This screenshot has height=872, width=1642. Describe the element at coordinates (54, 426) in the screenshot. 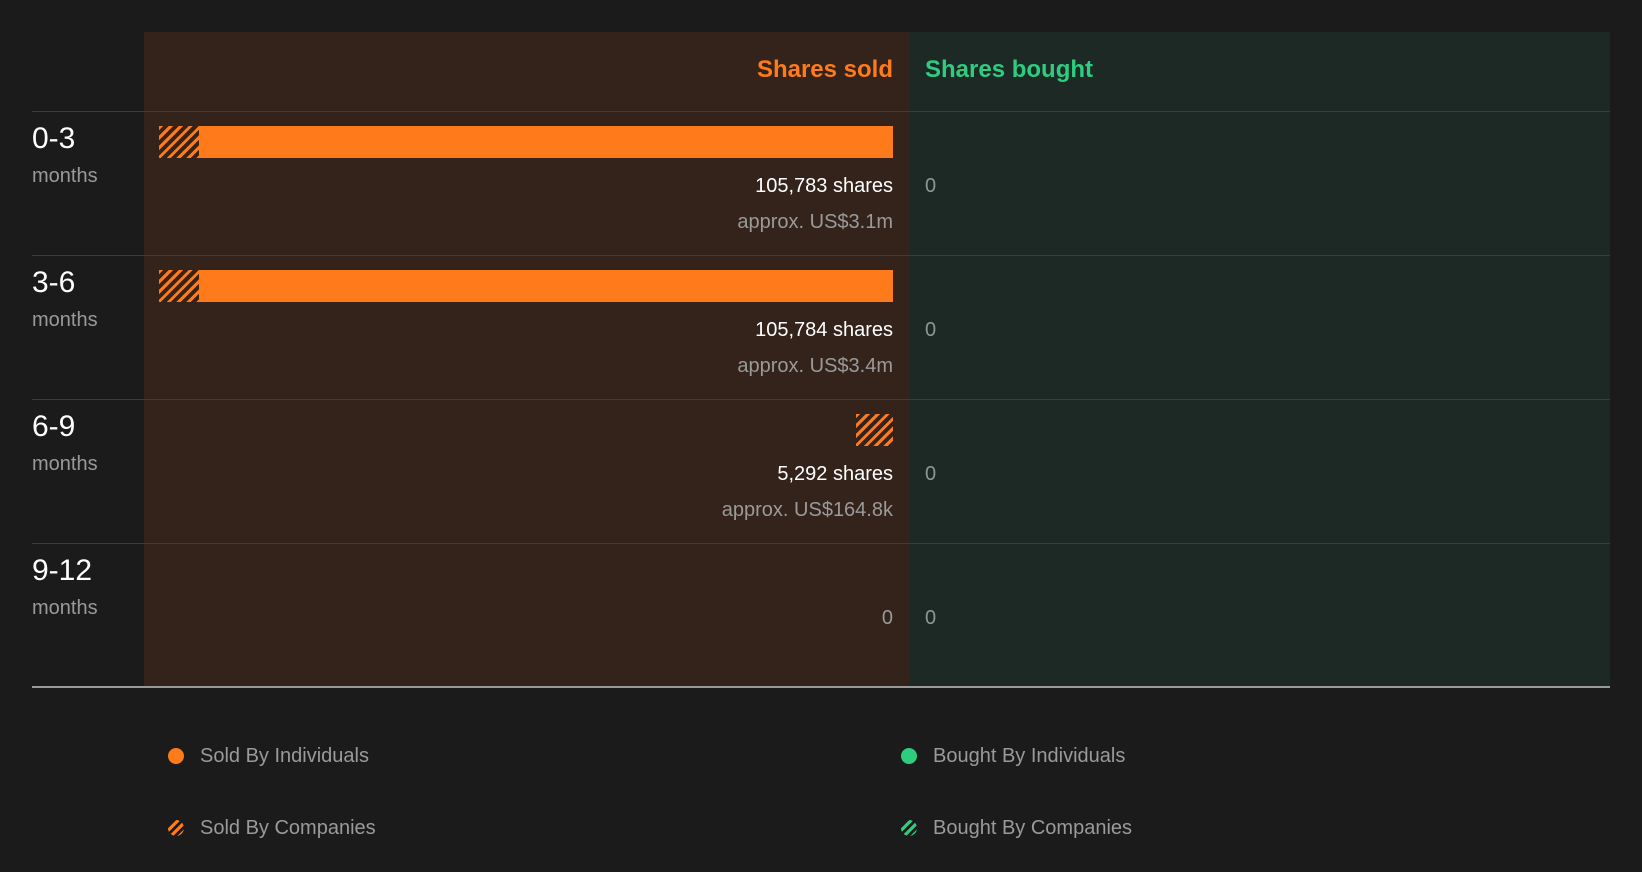

I see `period-label: 6-9` at that location.